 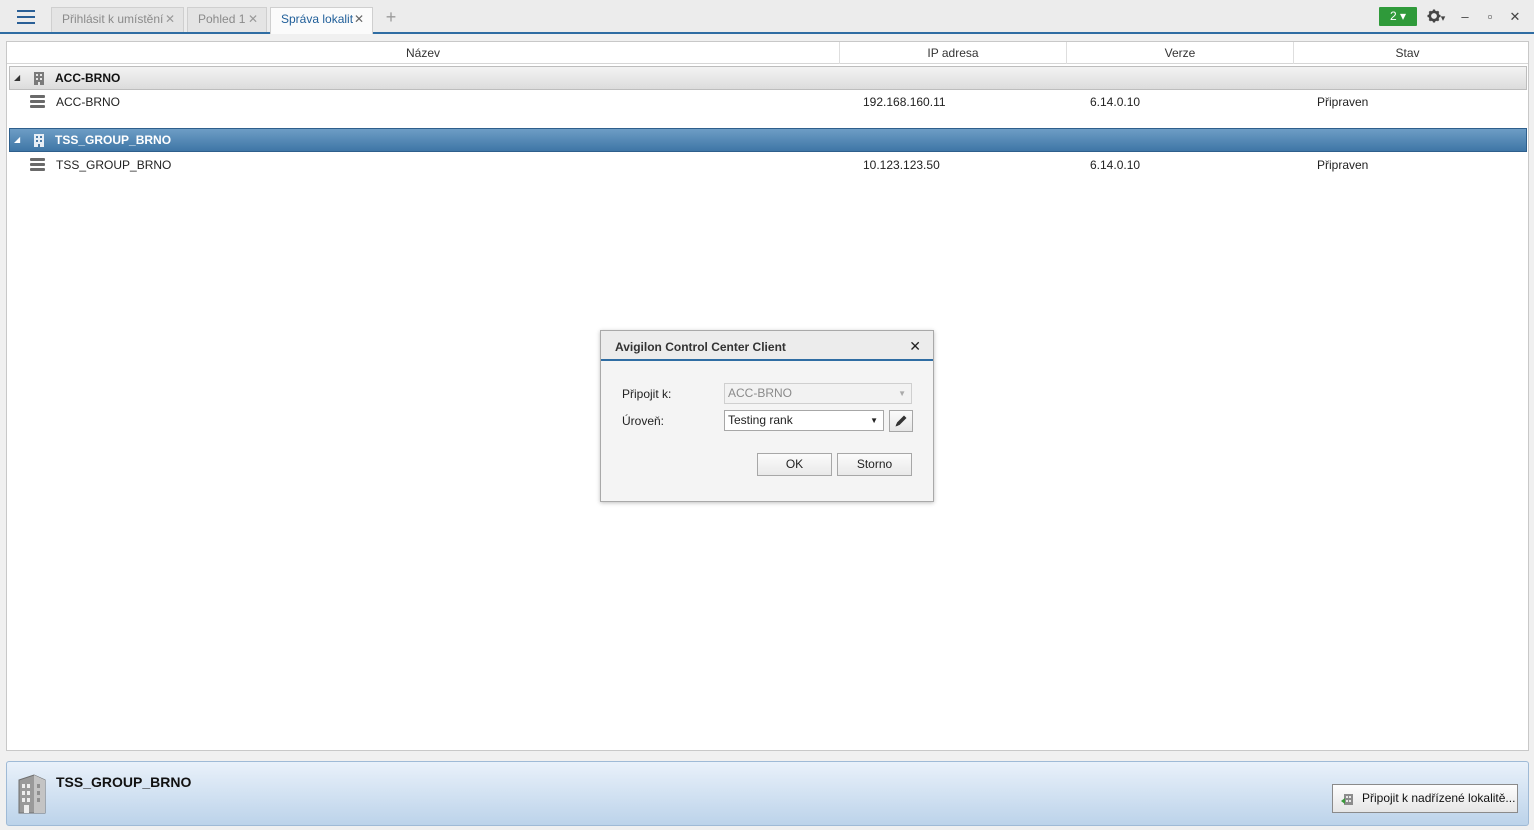 I want to click on site-name: TSS_GROUP_BRNO, so click(x=124, y=782).